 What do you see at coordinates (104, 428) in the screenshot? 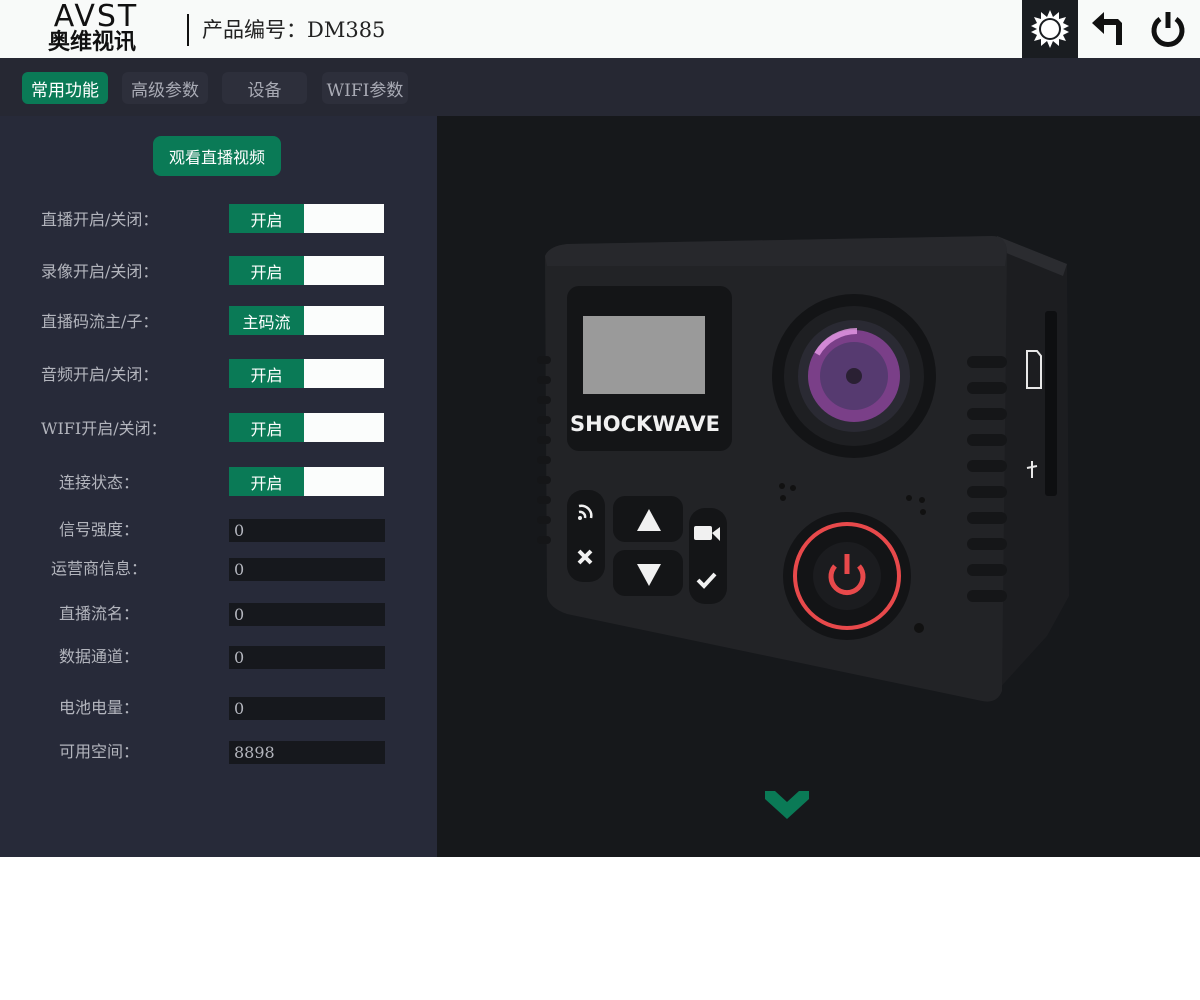
I see `wifi-toggle-label: WIFI开启/关闭：` at bounding box center [104, 428].